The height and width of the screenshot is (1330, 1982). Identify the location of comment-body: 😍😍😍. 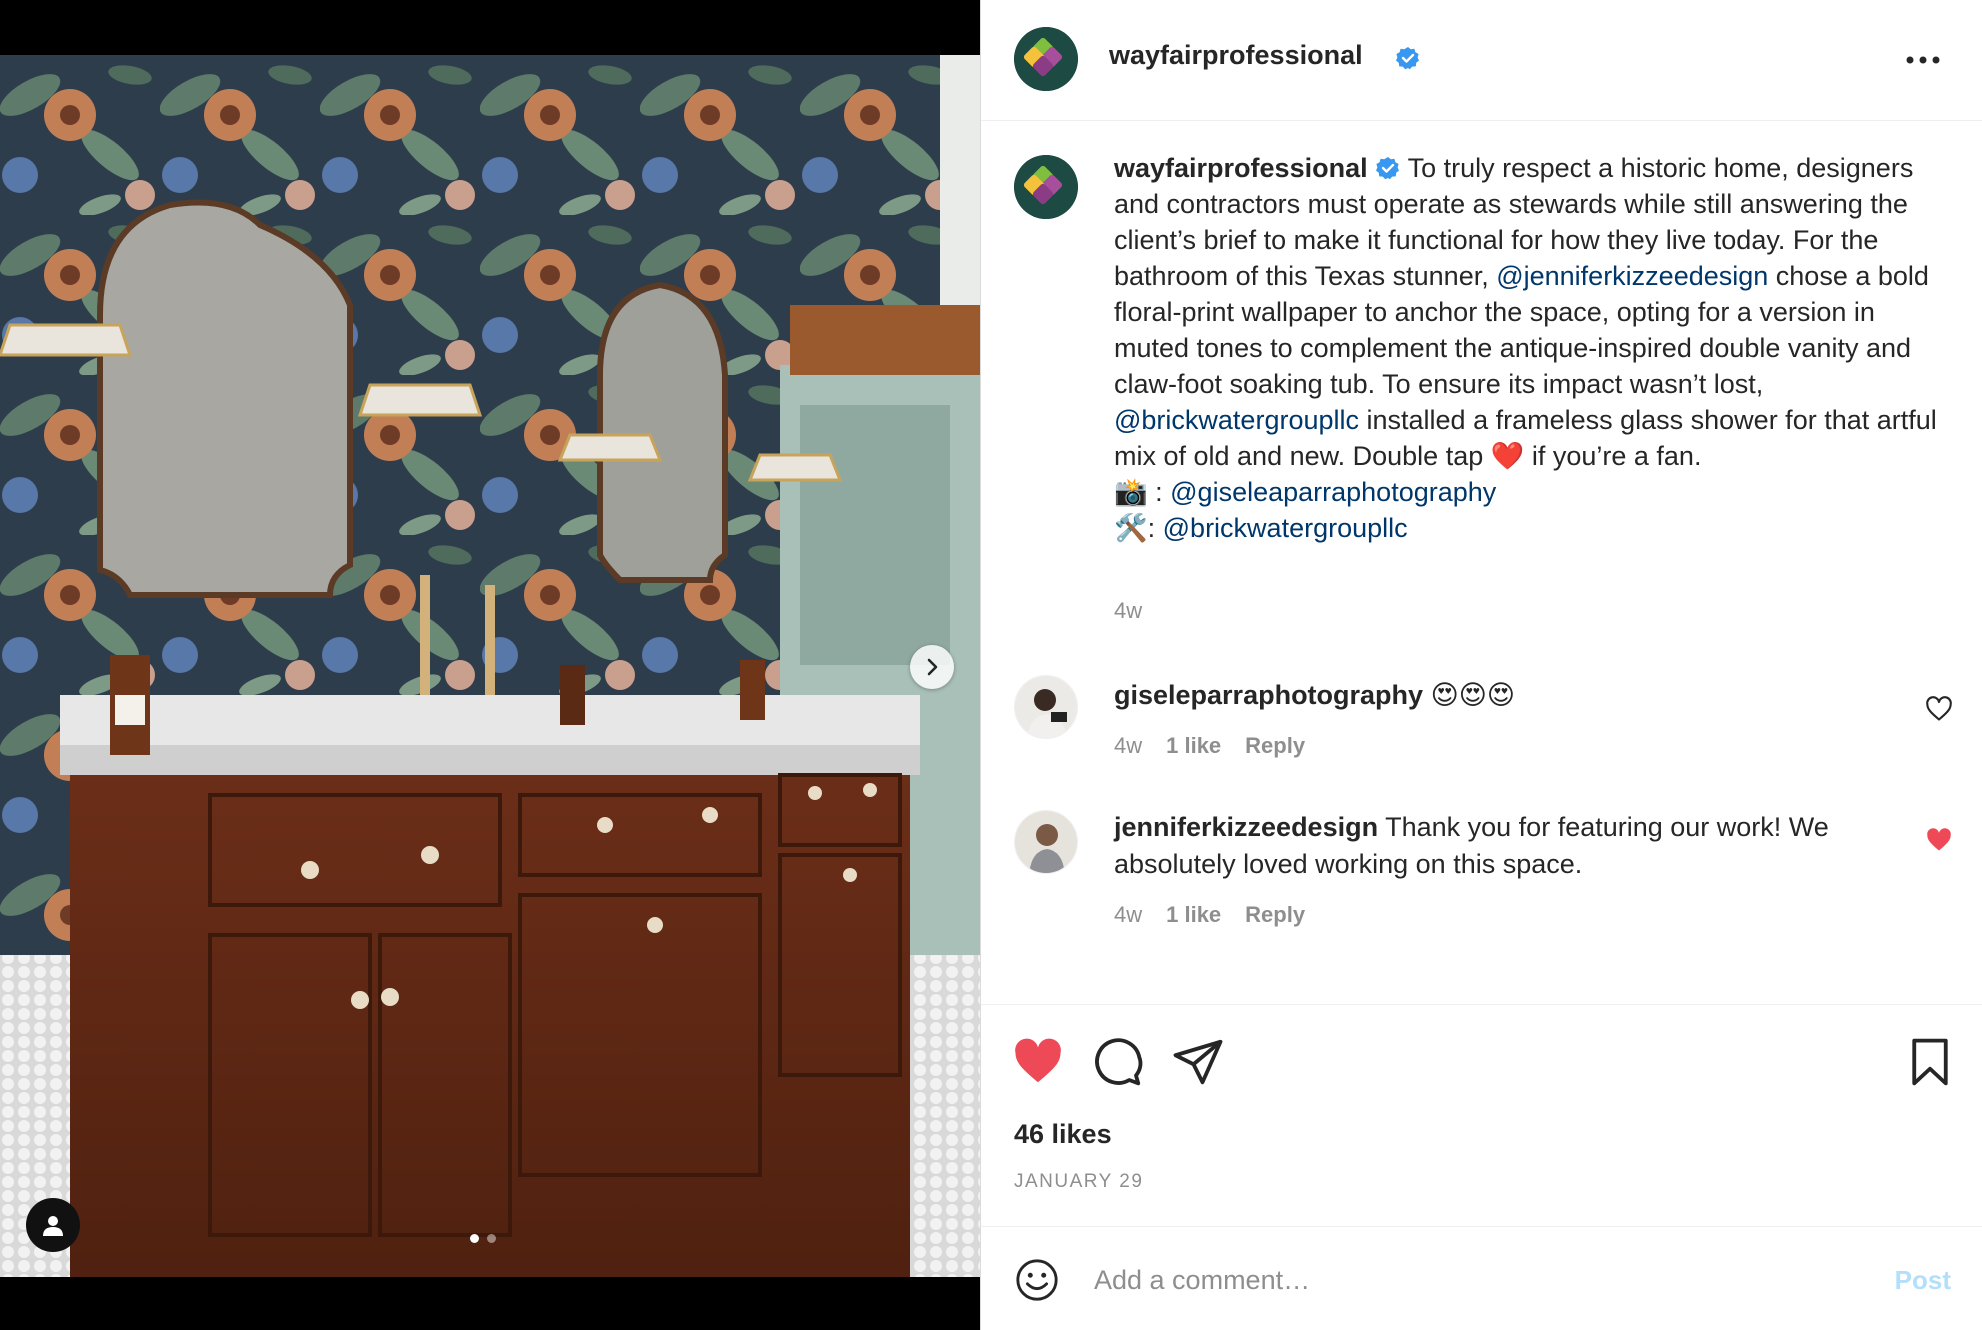
(1473, 695).